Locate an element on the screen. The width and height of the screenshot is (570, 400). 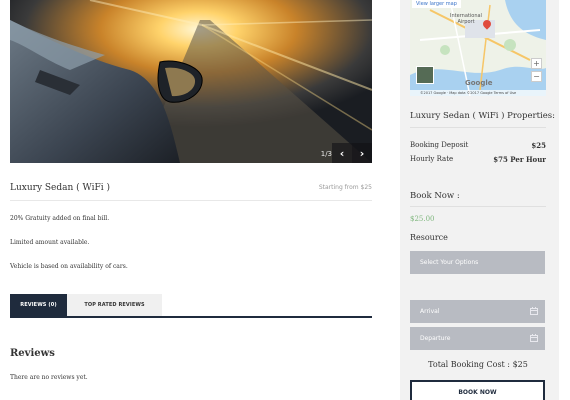
zoom-in-button: + is located at coordinates (536, 63).